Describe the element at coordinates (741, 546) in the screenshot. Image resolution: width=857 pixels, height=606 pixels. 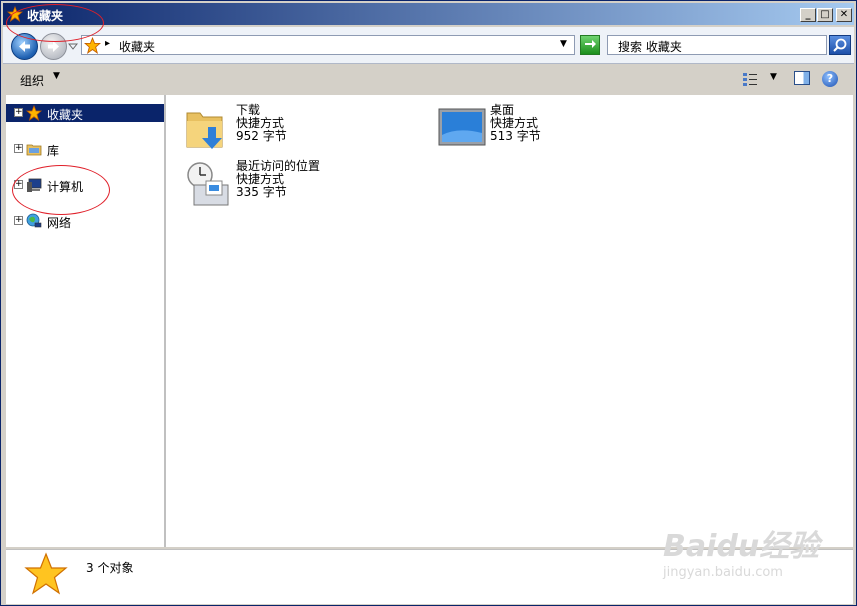
I see `watermark-brand: Baidu经验` at that location.